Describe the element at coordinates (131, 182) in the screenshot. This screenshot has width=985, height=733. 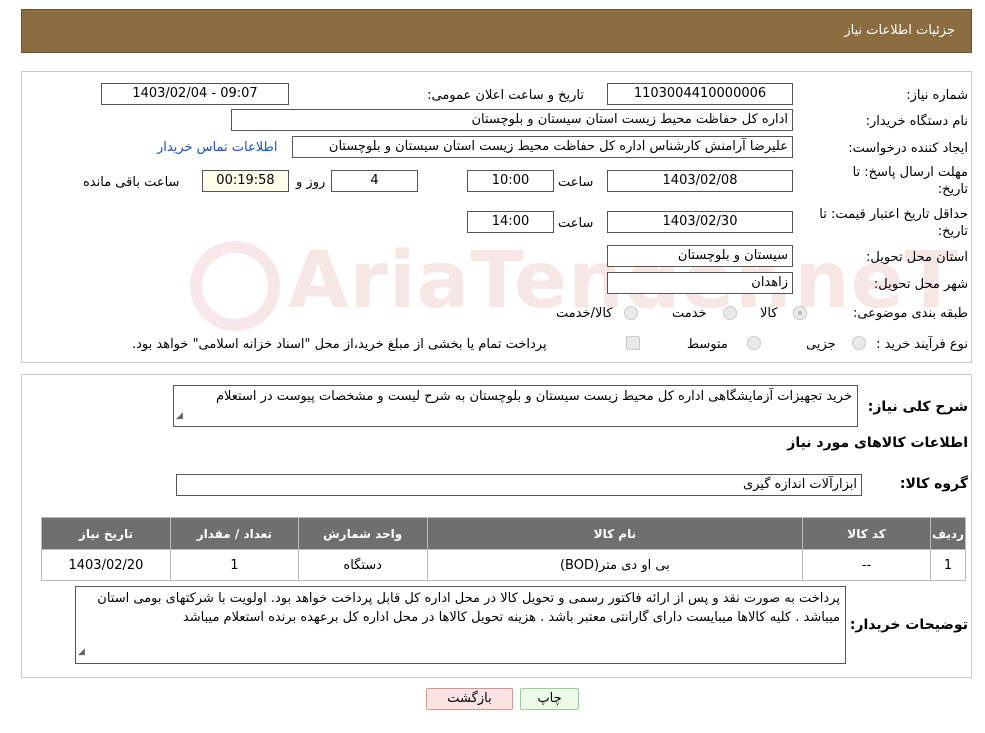
I see `remaining-label: ساعت باقی مانده` at that location.